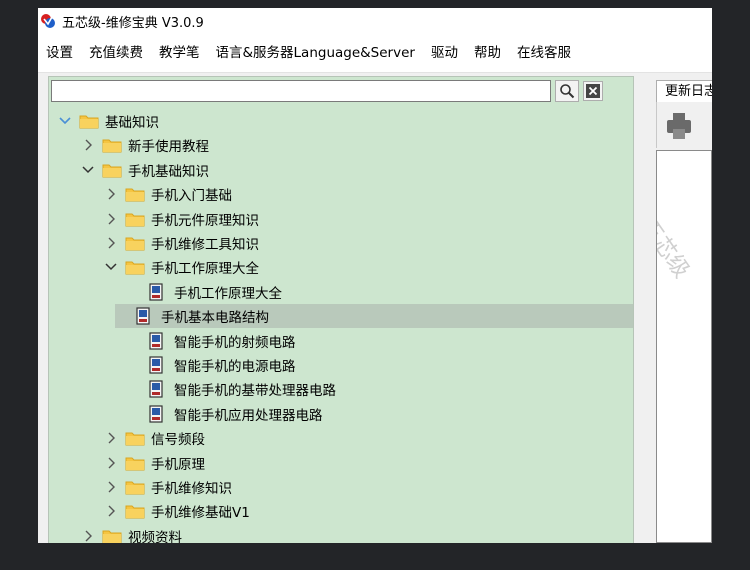 The width and height of the screenshot is (750, 570). What do you see at coordinates (301, 91) in the screenshot?
I see `search-input` at bounding box center [301, 91].